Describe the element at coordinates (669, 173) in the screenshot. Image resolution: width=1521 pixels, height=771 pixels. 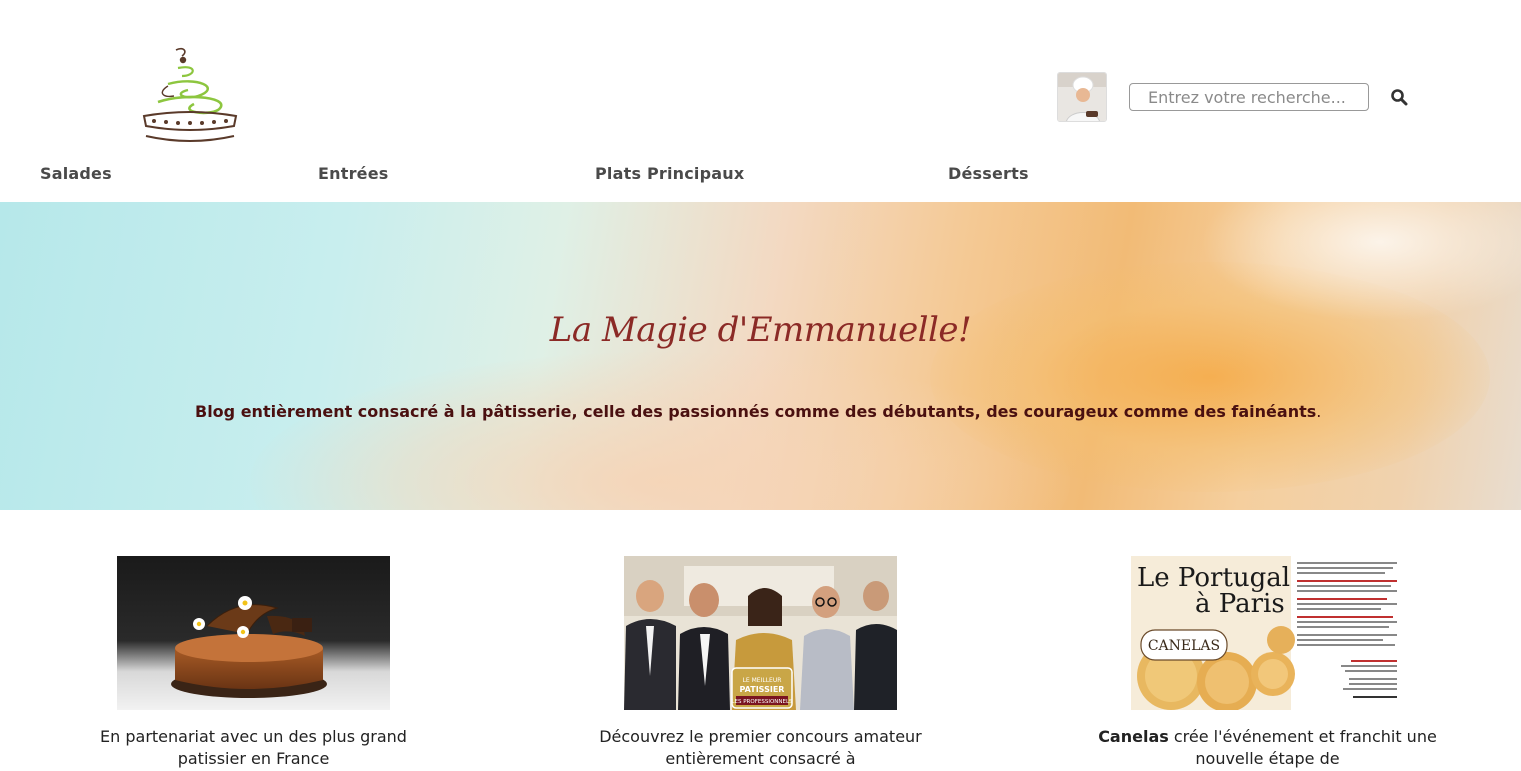
I see `nav-item-plats-principaux: Plats Principaux` at that location.